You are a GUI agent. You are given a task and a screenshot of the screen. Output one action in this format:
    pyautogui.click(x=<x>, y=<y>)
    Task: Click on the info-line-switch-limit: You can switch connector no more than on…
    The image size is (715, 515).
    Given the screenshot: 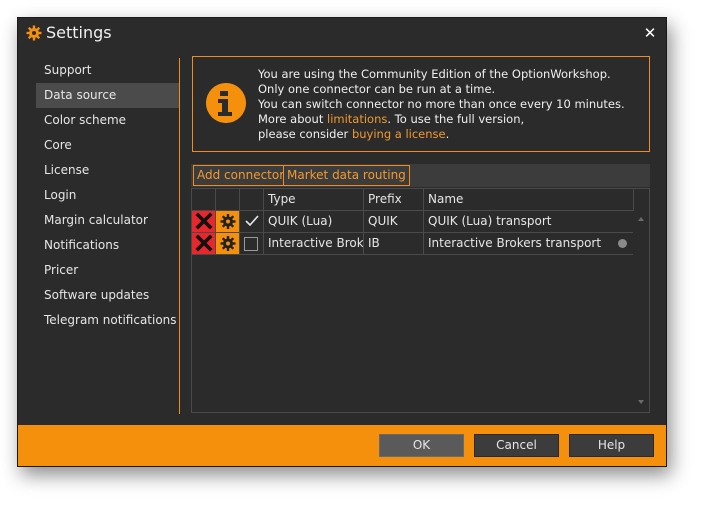 What is the action you would take?
    pyautogui.click(x=441, y=104)
    